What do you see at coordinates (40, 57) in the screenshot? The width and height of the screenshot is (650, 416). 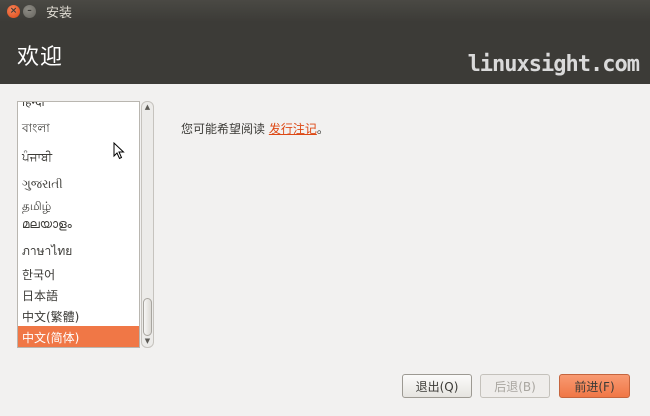 I see `page-title: 欢迎` at bounding box center [40, 57].